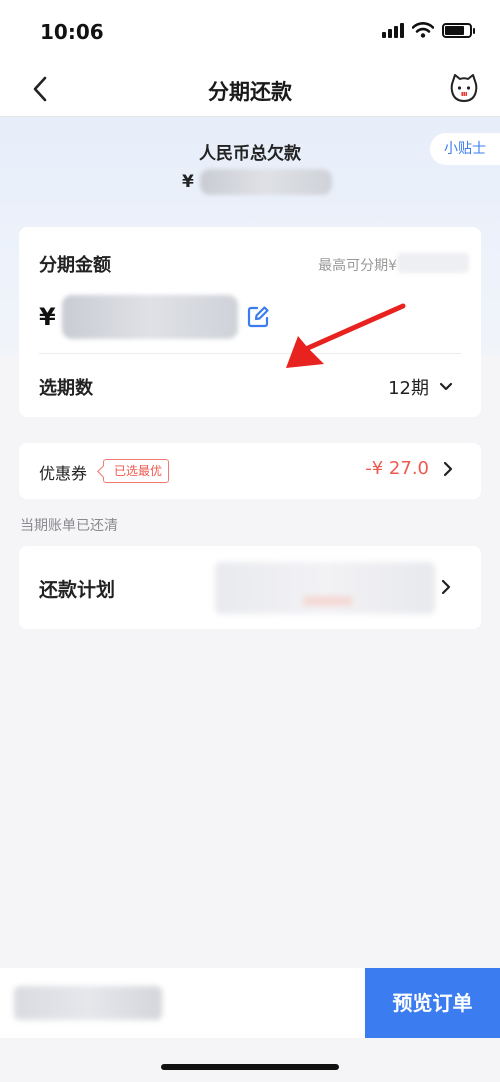 The height and width of the screenshot is (1082, 500). What do you see at coordinates (325, 588) in the screenshot?
I see `redacted-plan-details` at bounding box center [325, 588].